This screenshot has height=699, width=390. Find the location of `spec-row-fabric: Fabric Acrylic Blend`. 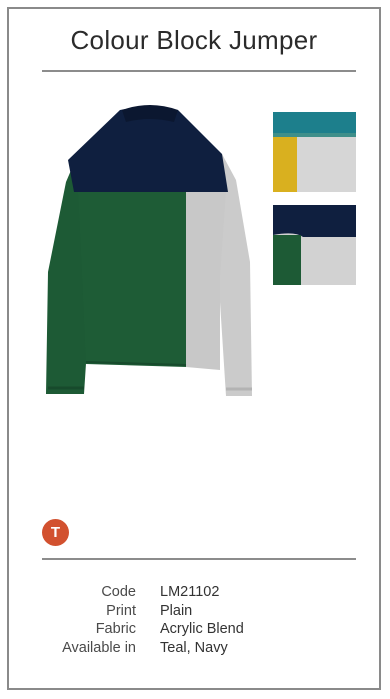

spec-row-fabric: Fabric Acrylic Blend is located at coordinates (138, 629).